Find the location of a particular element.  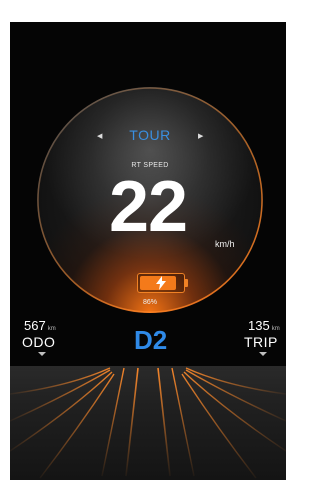

speed-unit: km/h is located at coordinates (225, 244).